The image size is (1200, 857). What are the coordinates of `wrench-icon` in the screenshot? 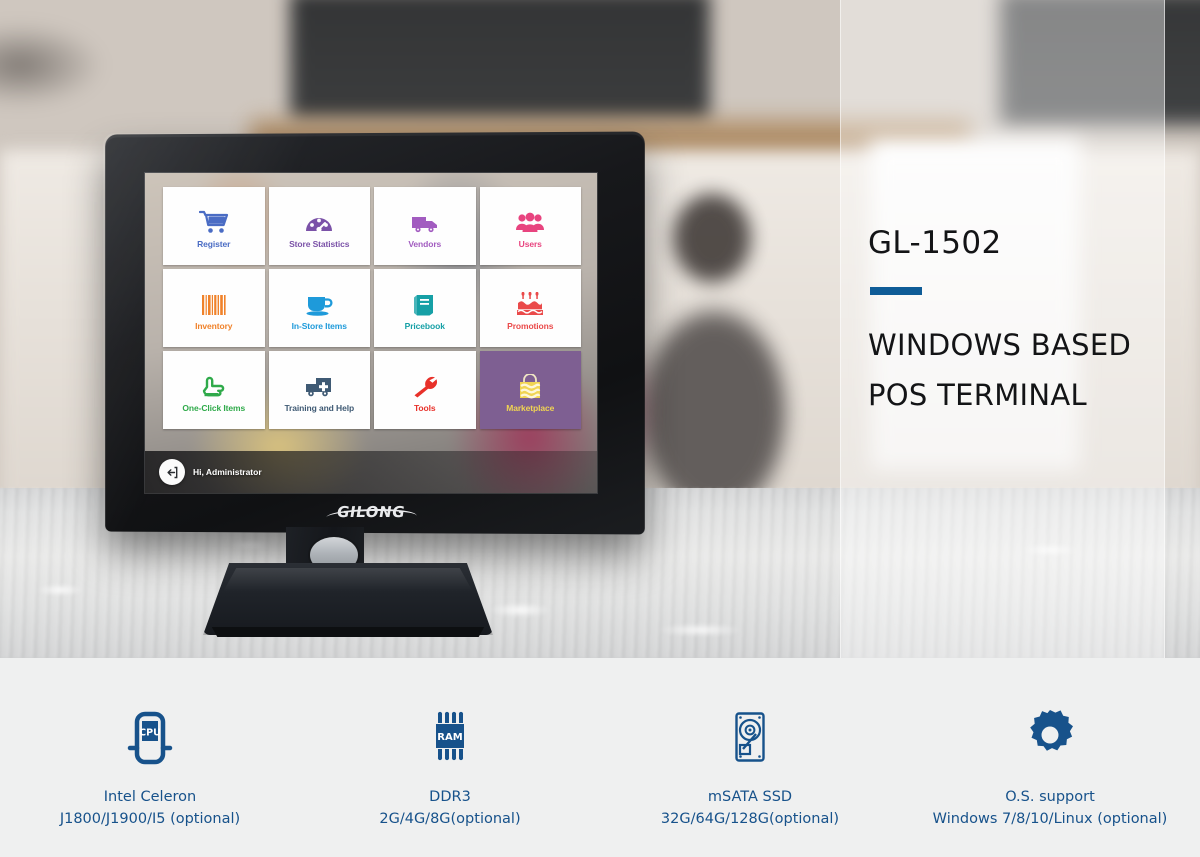 It's located at (425, 383).